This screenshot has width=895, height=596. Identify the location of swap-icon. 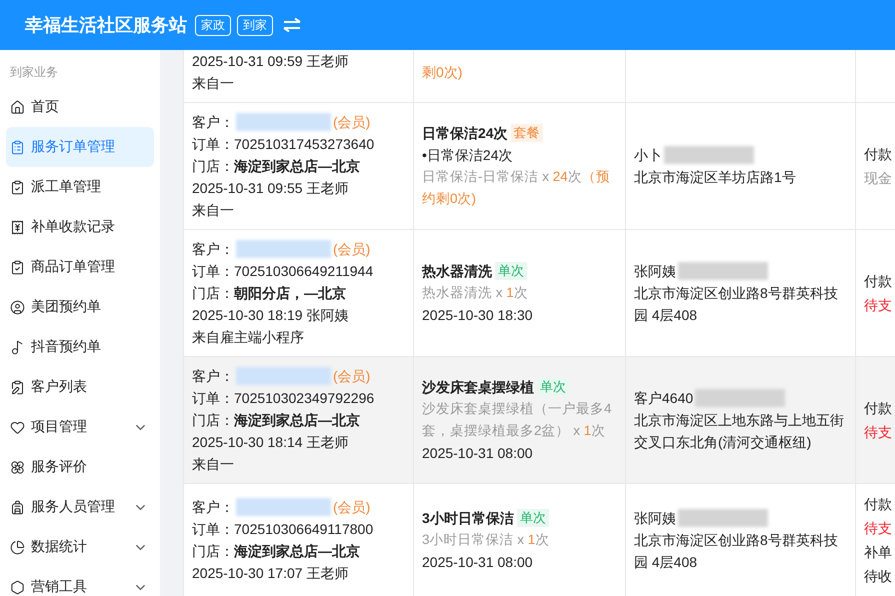
(292, 25).